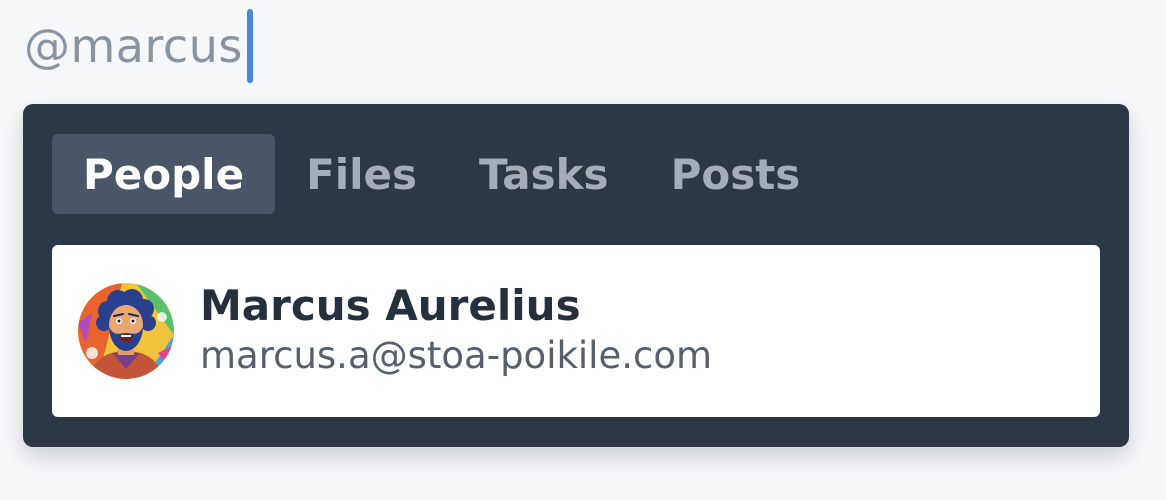 The image size is (1166, 500). Describe the element at coordinates (361, 174) in the screenshot. I see `tab-files: Files` at that location.